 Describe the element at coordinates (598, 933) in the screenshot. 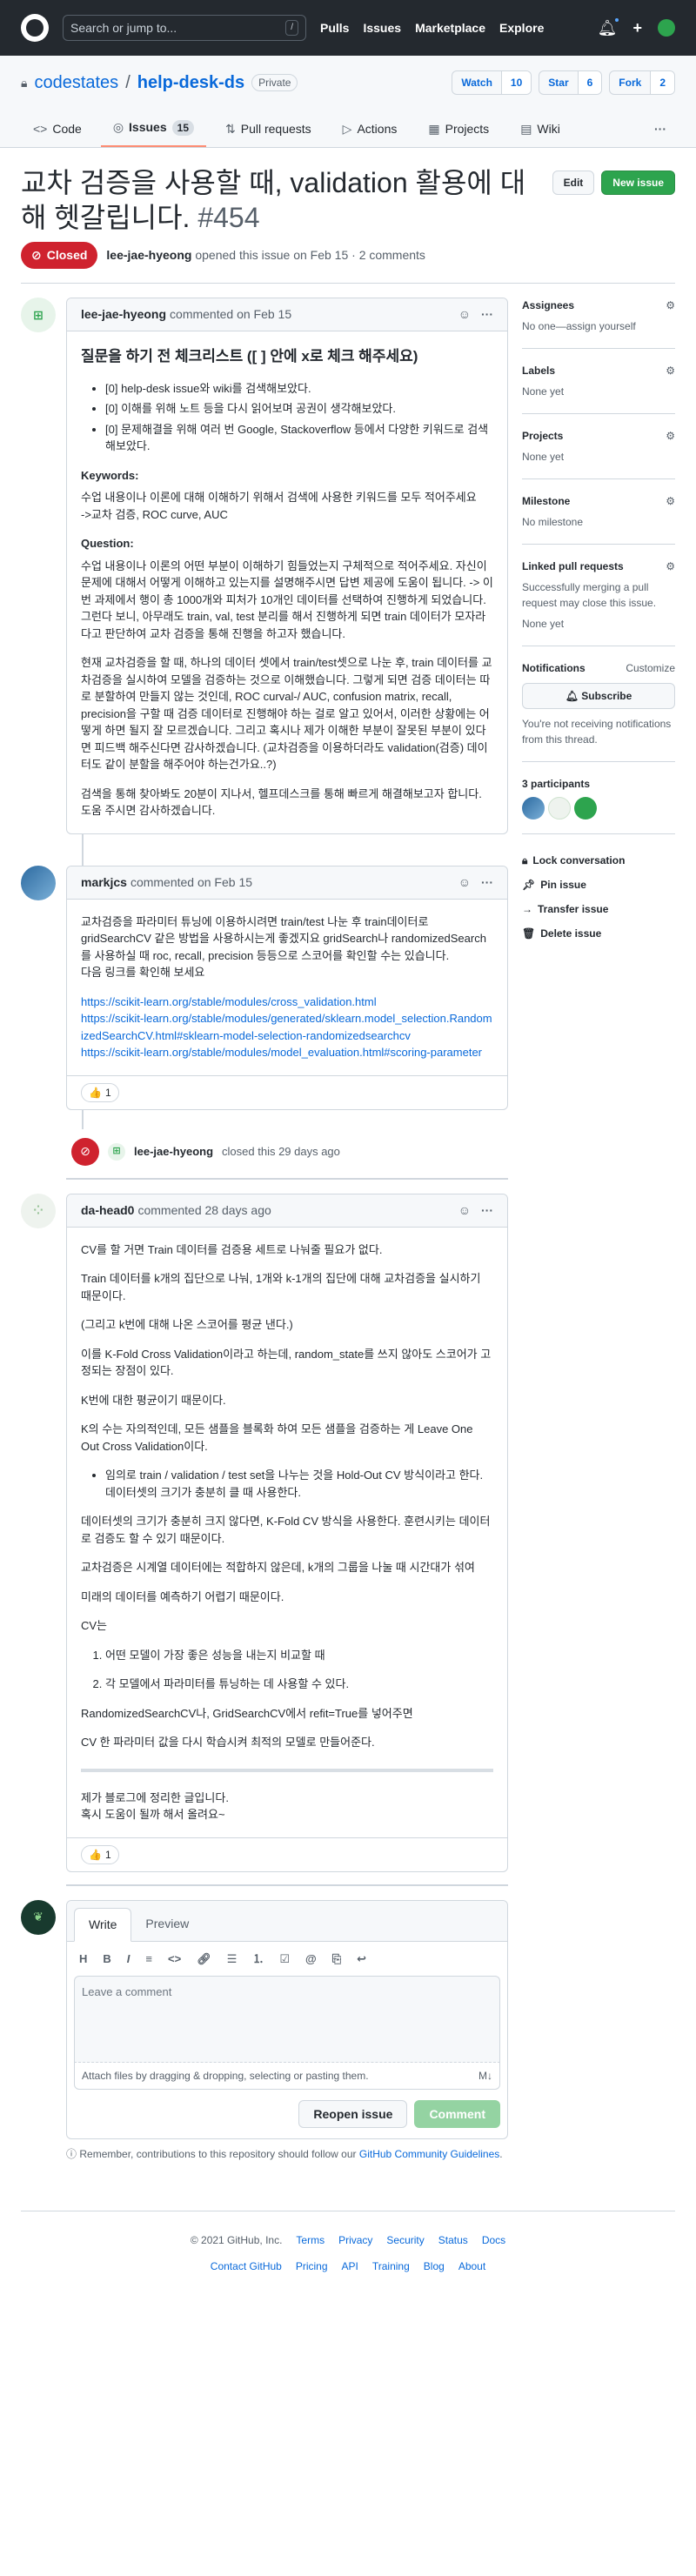

I see `delete-issue-button: 🗑︎ Delete issue` at that location.